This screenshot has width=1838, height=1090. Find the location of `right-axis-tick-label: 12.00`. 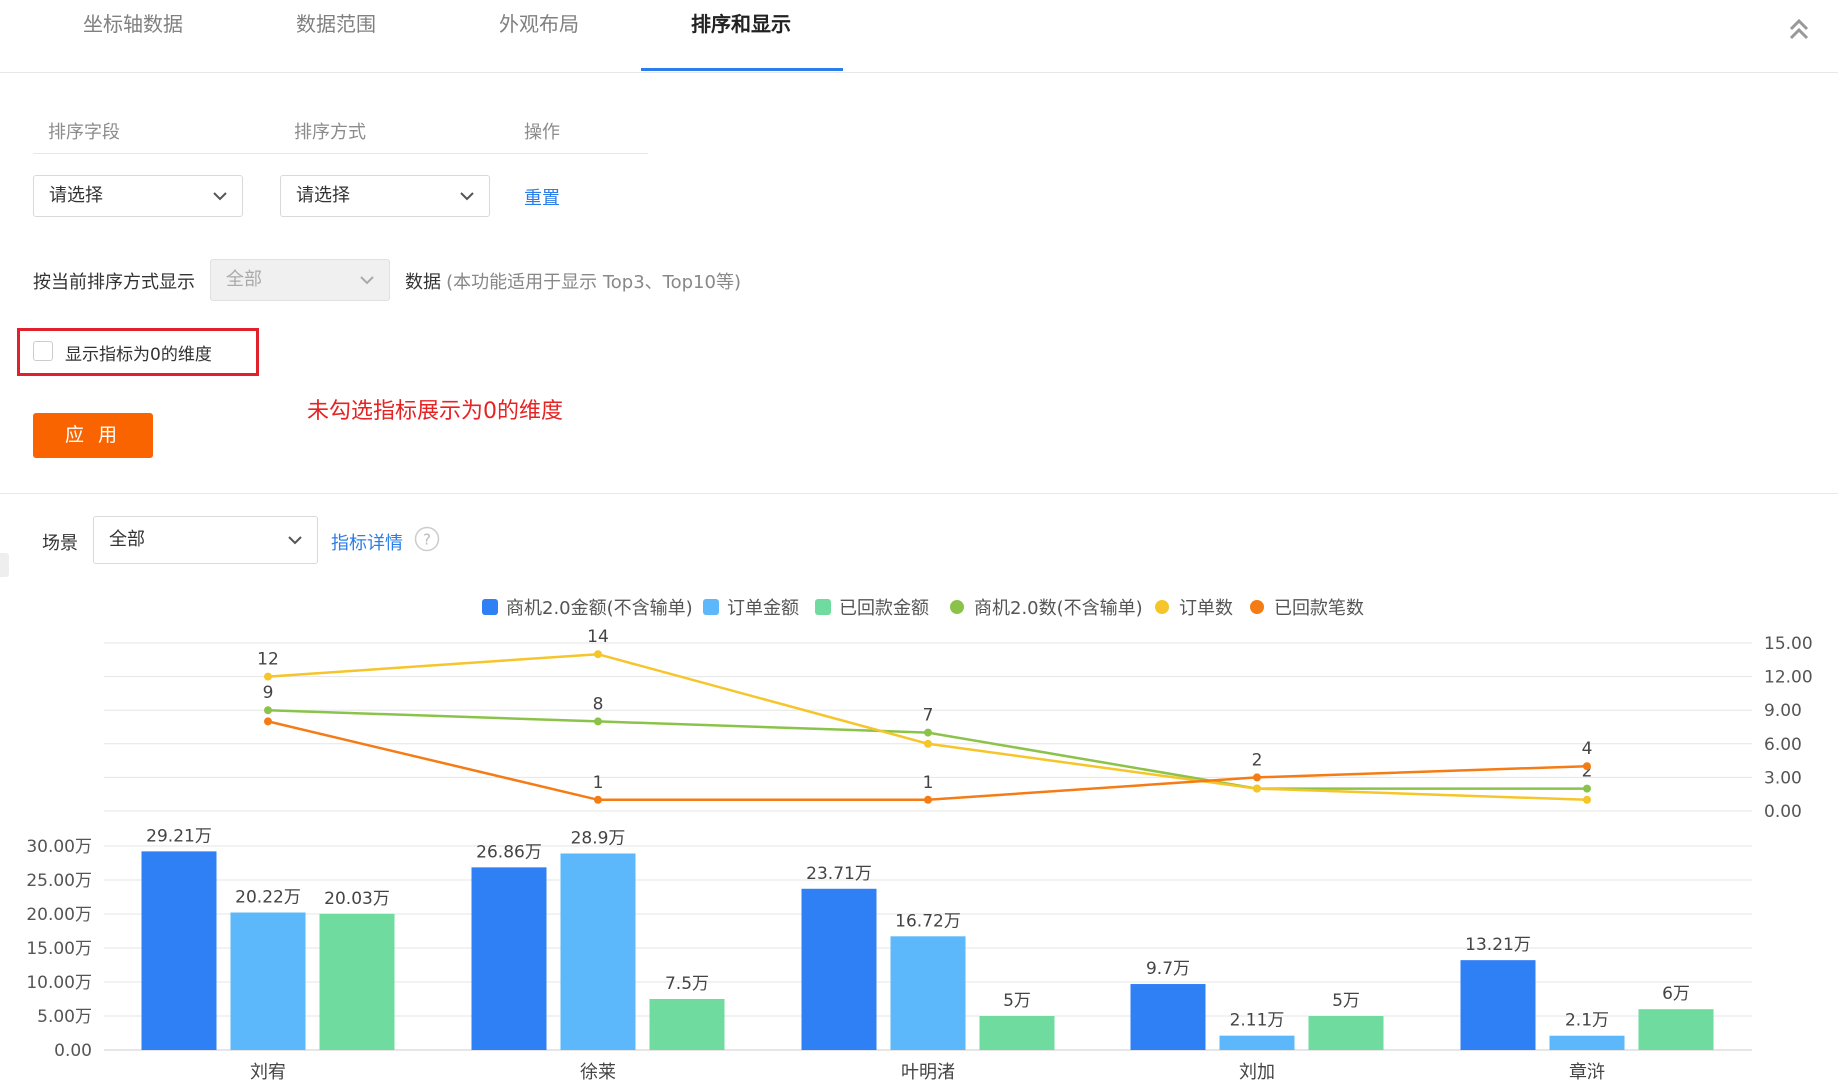

right-axis-tick-label: 12.00 is located at coordinates (1788, 678).